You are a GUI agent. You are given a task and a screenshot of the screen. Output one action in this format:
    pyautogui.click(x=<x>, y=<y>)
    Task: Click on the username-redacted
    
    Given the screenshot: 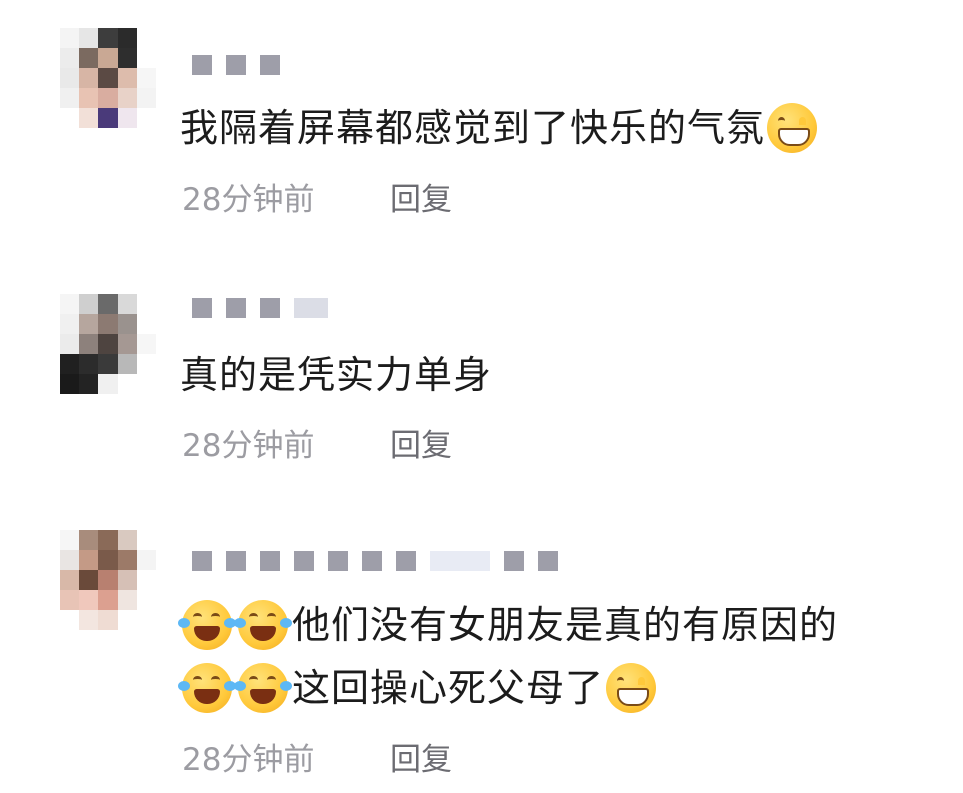 What is the action you would take?
    pyautogui.click(x=375, y=561)
    